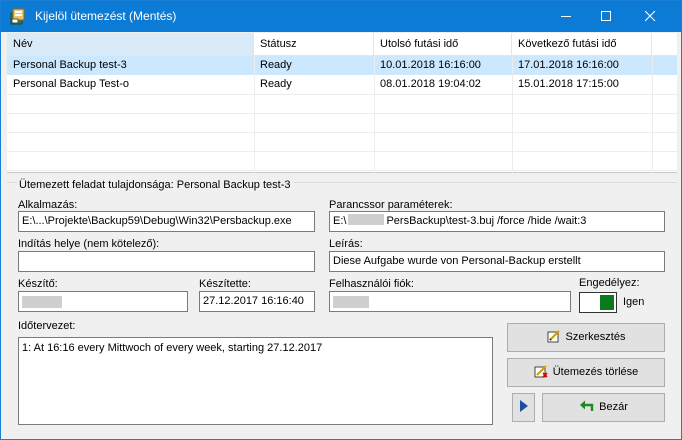 Image resolution: width=682 pixels, height=440 pixels. Describe the element at coordinates (568, 84) in the screenshot. I see `cell-next-run: 15.01.2018 17:15:00` at that location.